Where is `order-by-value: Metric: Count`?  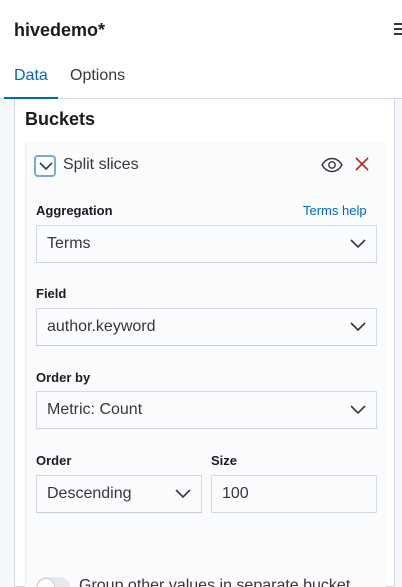 order-by-value: Metric: Count is located at coordinates (95, 409).